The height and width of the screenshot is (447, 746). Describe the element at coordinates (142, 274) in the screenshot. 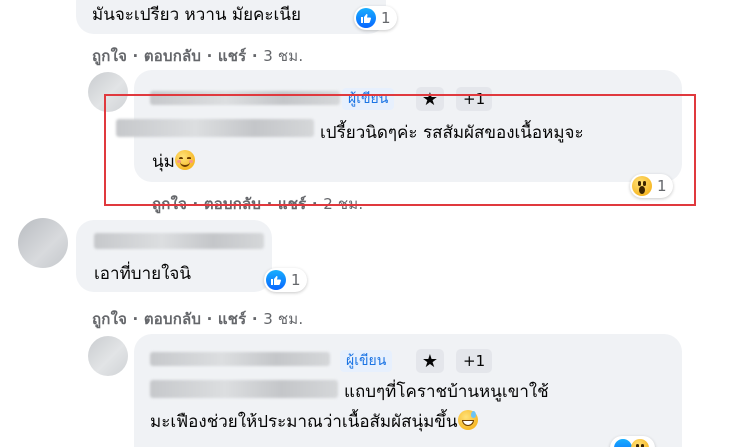

I see `comment-text: เอาที่บายใจนิ` at that location.